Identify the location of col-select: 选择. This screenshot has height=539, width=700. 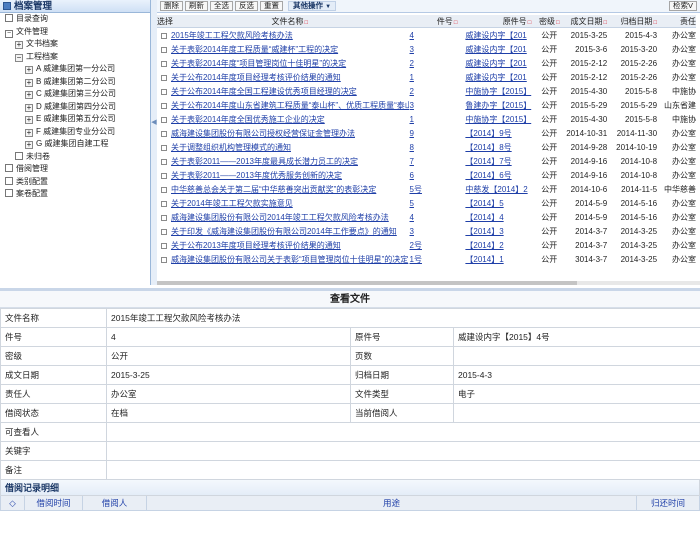
(165, 21).